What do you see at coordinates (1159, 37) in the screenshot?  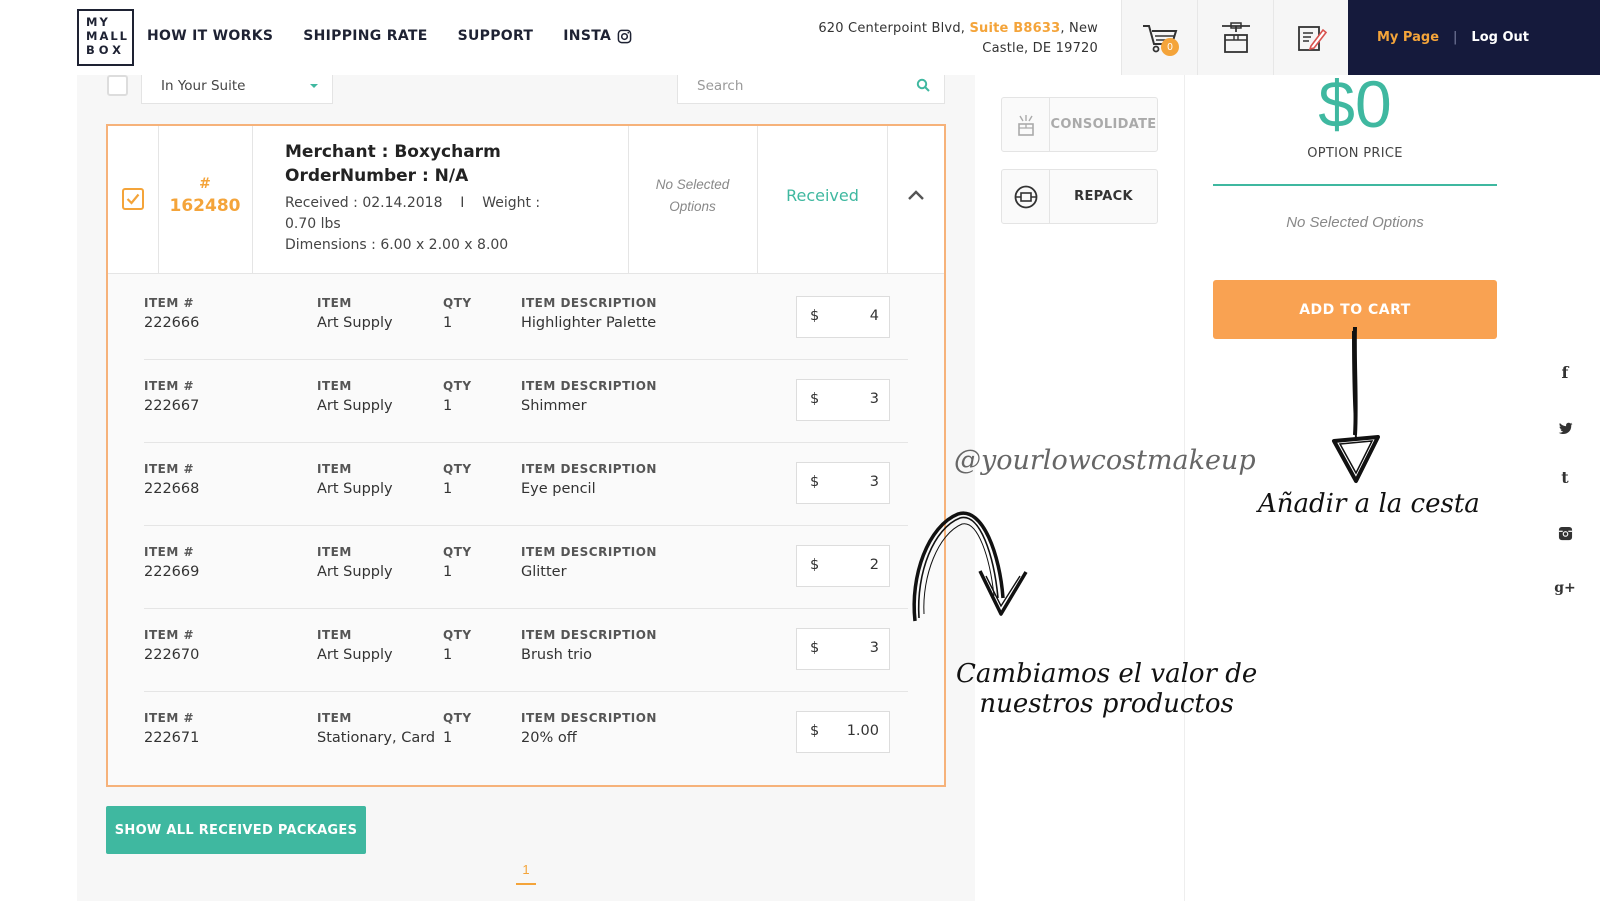 I see `cart-button: 0` at bounding box center [1159, 37].